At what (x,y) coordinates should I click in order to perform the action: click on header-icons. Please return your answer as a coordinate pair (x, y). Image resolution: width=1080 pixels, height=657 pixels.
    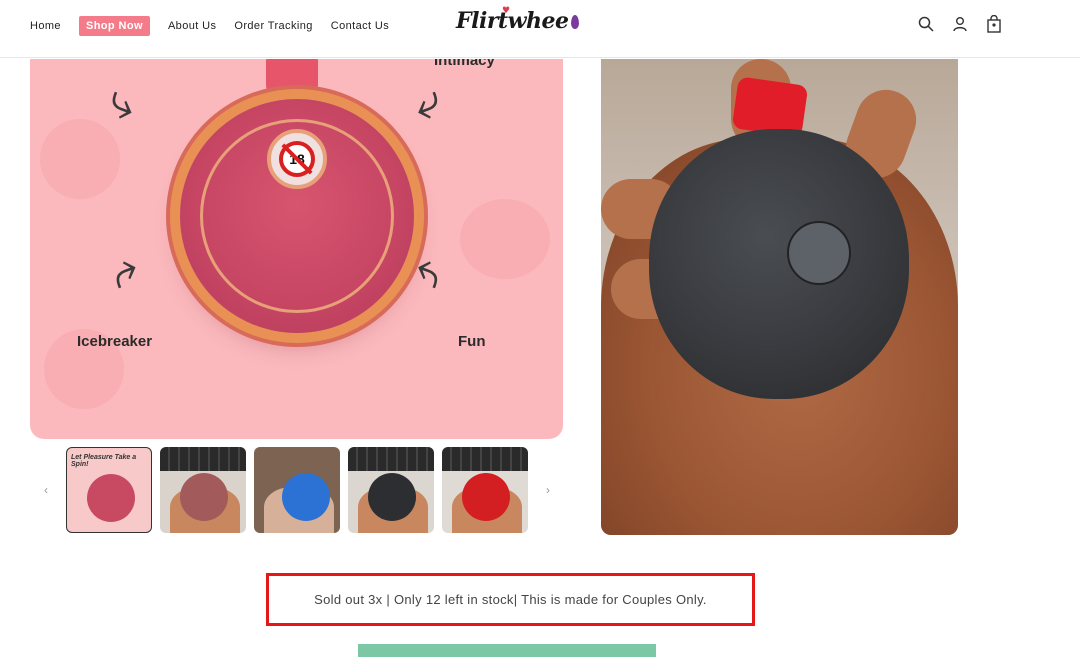
    Looking at the image, I should click on (960, 24).